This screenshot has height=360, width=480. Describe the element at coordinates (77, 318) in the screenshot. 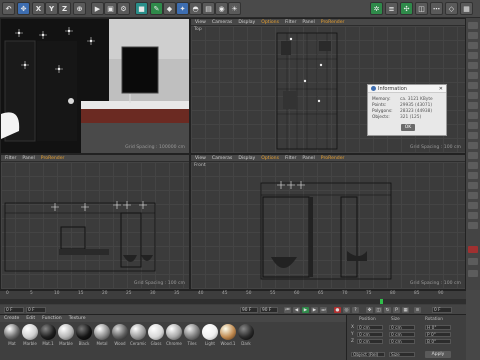

I see `menu-texture: Texture` at that location.